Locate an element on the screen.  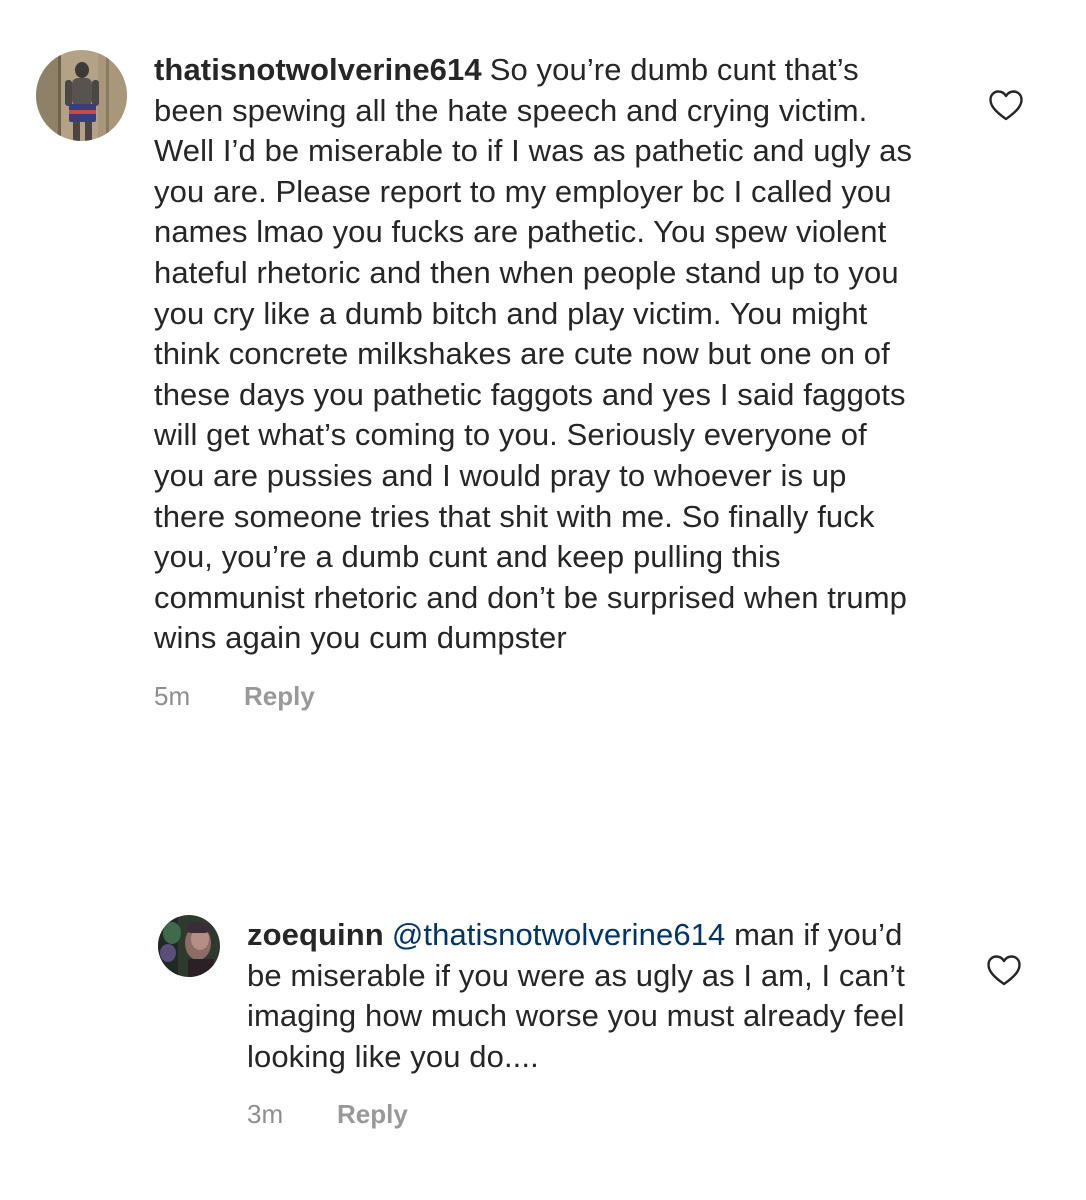
comment-timestamp: 5m is located at coordinates (172, 695).